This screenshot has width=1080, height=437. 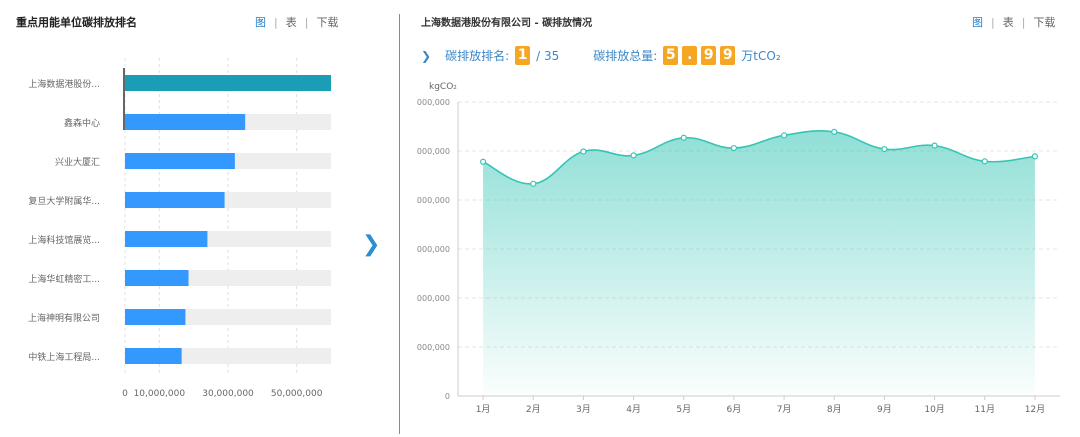 I want to click on panel-divider, so click(x=399, y=224).